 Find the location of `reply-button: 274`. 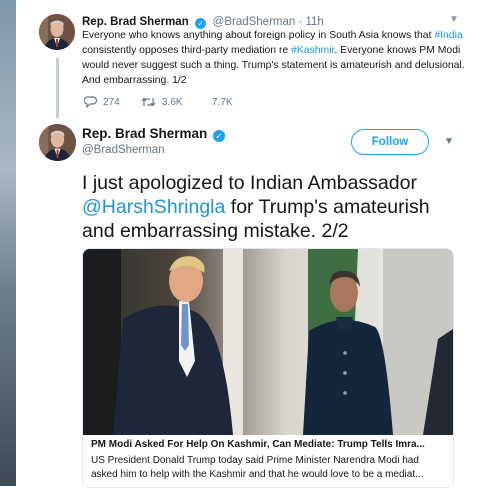

reply-button: 274 is located at coordinates (102, 102).